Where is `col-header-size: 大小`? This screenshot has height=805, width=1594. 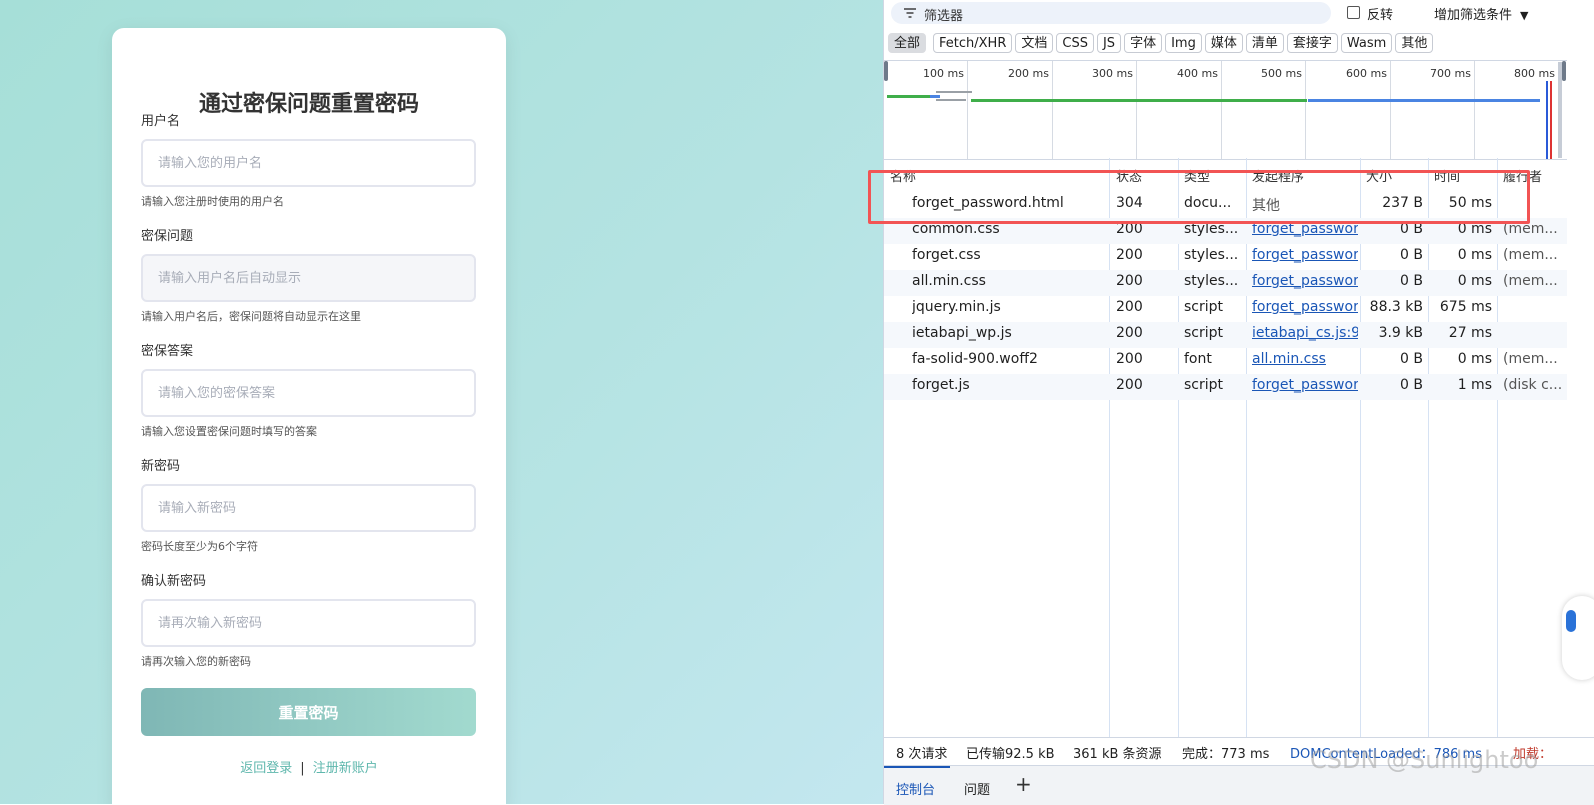
col-header-size: 大小 is located at coordinates (1379, 175).